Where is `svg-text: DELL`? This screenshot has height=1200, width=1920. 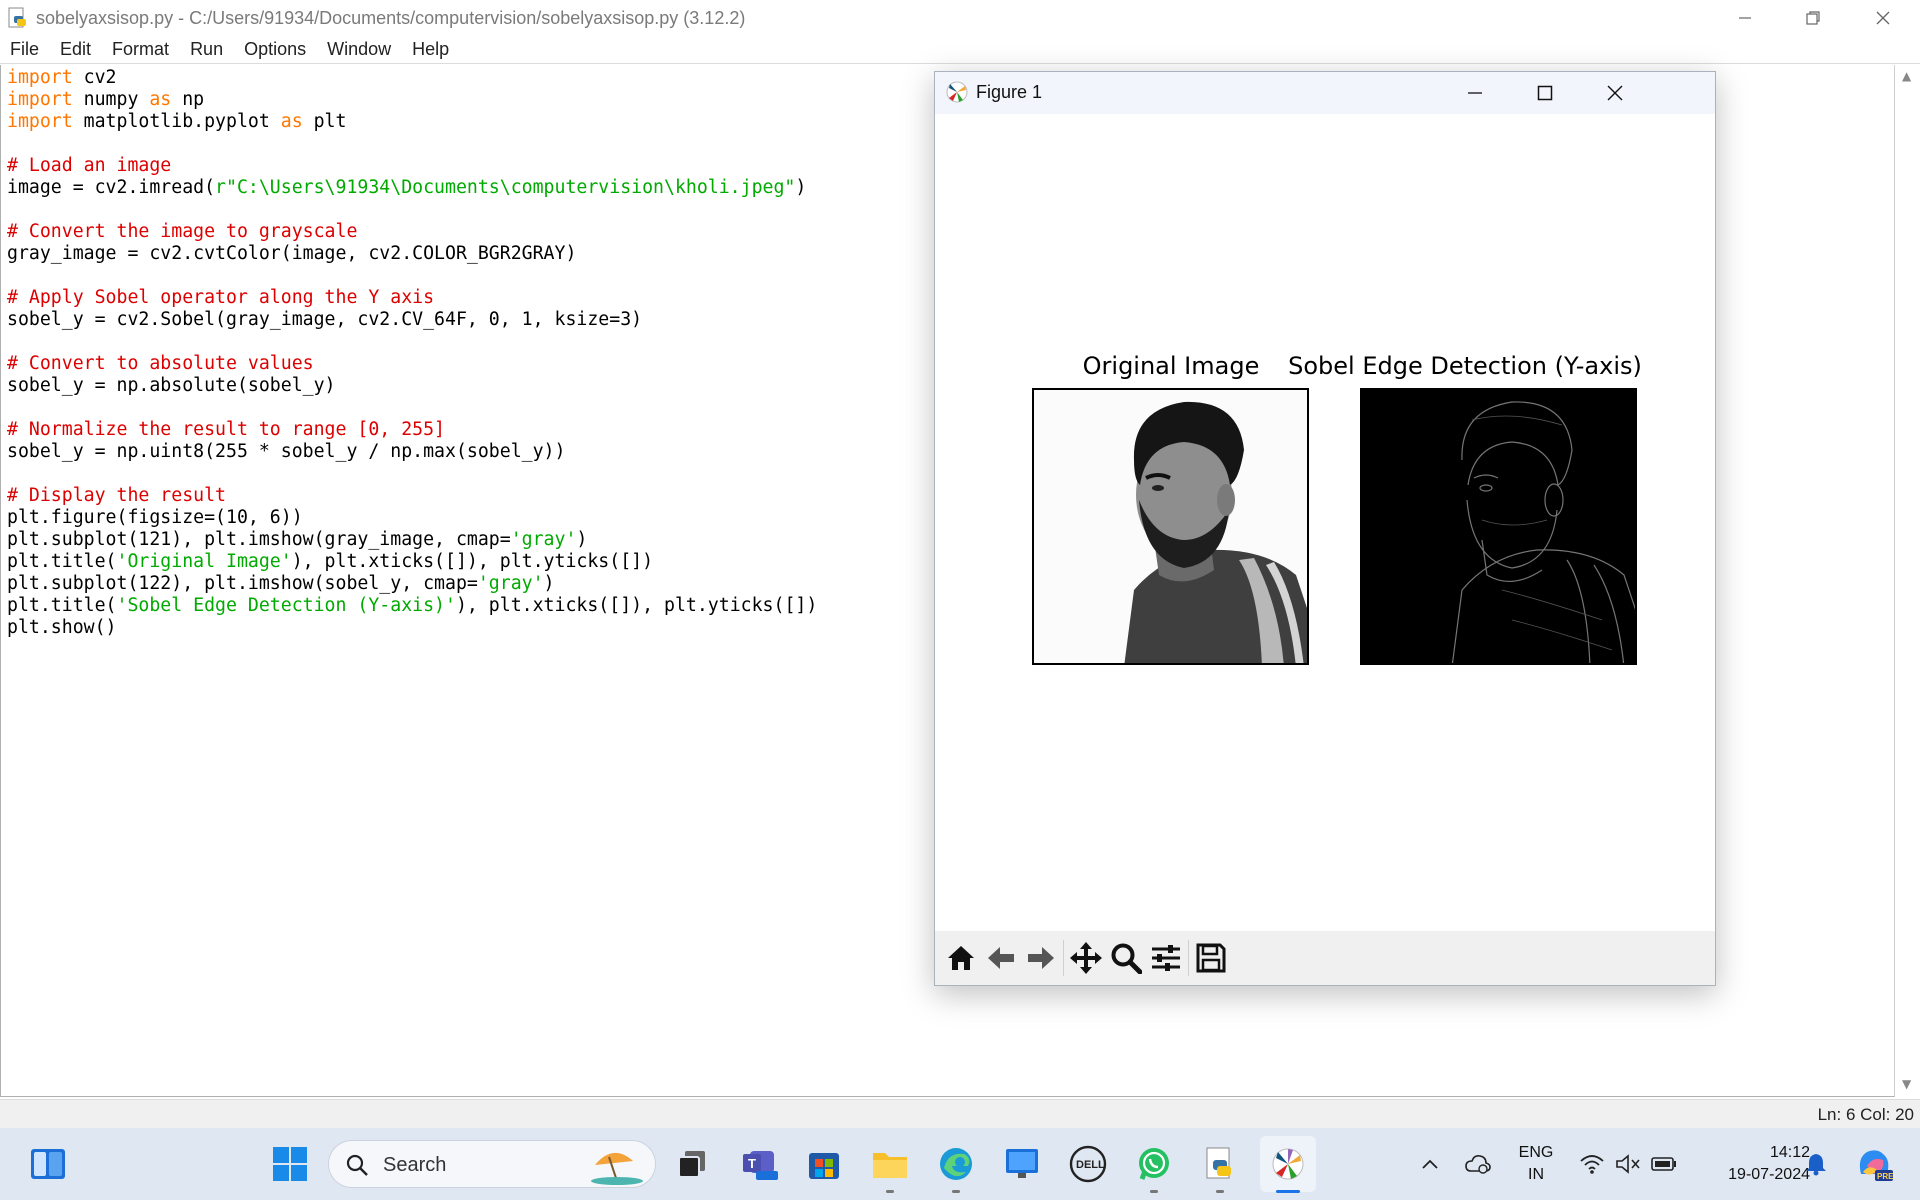 svg-text: DELL is located at coordinates (1090, 1165).